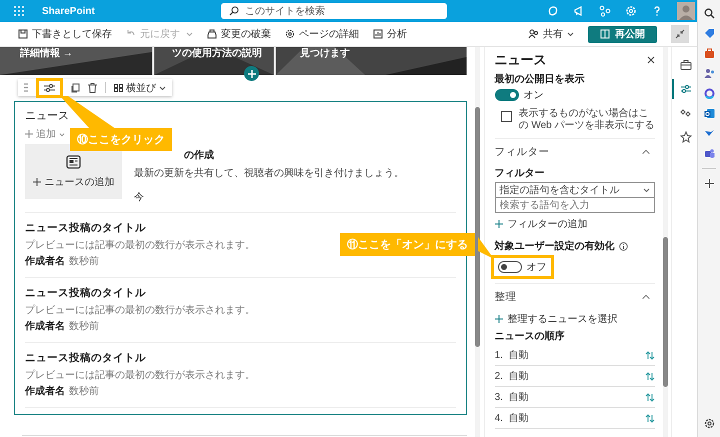  What do you see at coordinates (709, 33) in the screenshot?
I see `tag-icon` at bounding box center [709, 33].